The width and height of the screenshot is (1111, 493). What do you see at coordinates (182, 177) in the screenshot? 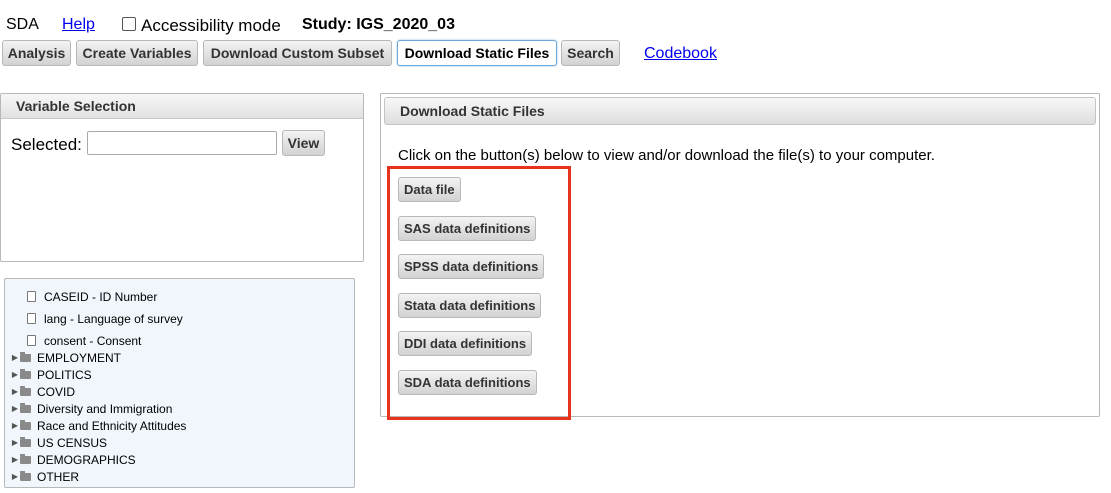
I see `variable-selection-panel: Variable Selection Selected: View` at bounding box center [182, 177].